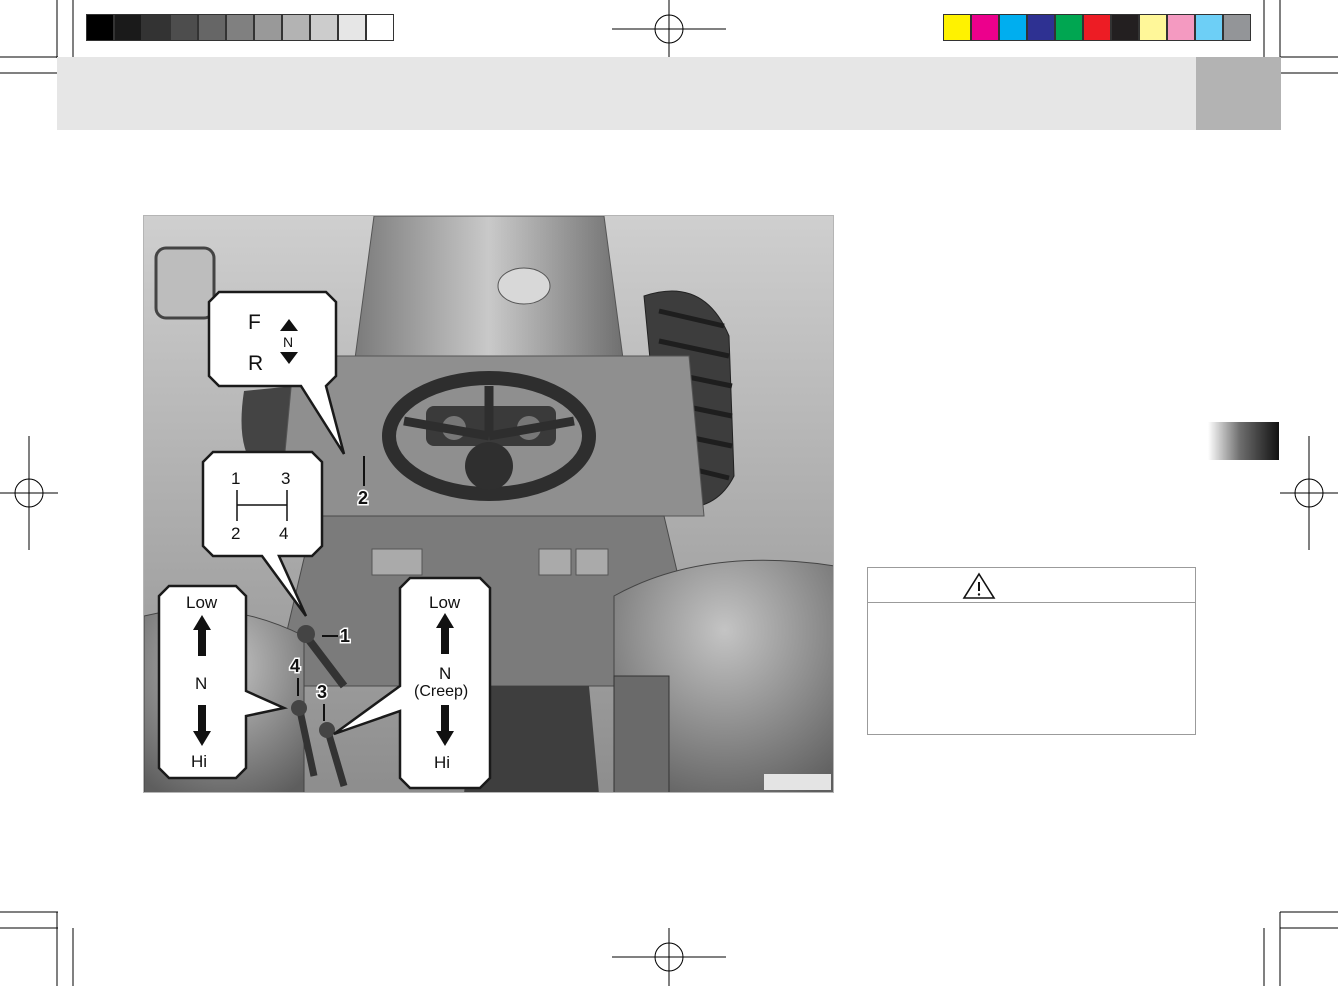  I want to click on range-low-label-right: Low, so click(445, 602).